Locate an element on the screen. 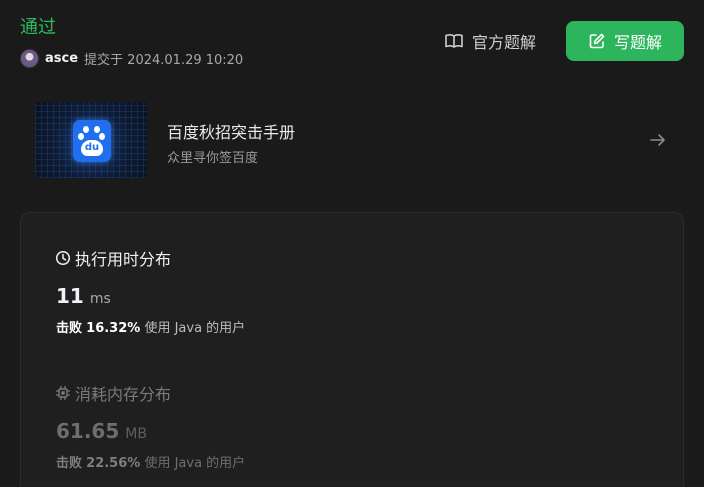 Image resolution: width=704 pixels, height=487 pixels. memory-beat-suffix: 使用 Java 的用户 is located at coordinates (195, 463).